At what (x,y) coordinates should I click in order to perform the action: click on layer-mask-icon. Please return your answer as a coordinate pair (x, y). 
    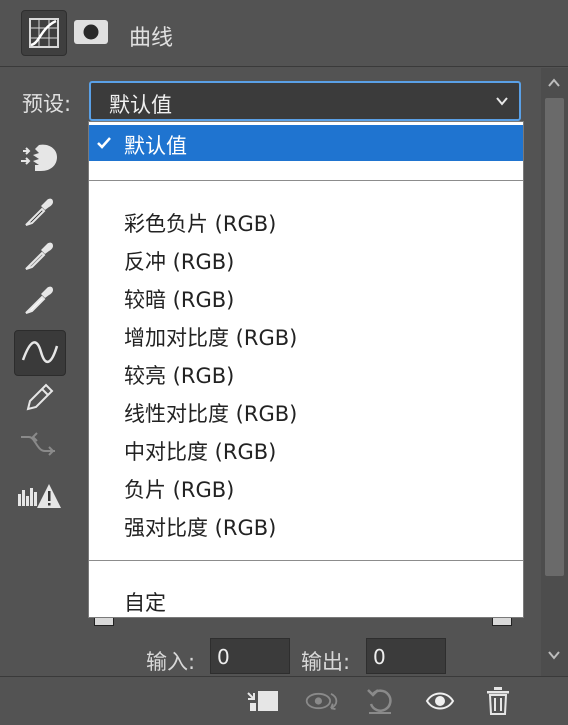
    Looking at the image, I should click on (91, 32).